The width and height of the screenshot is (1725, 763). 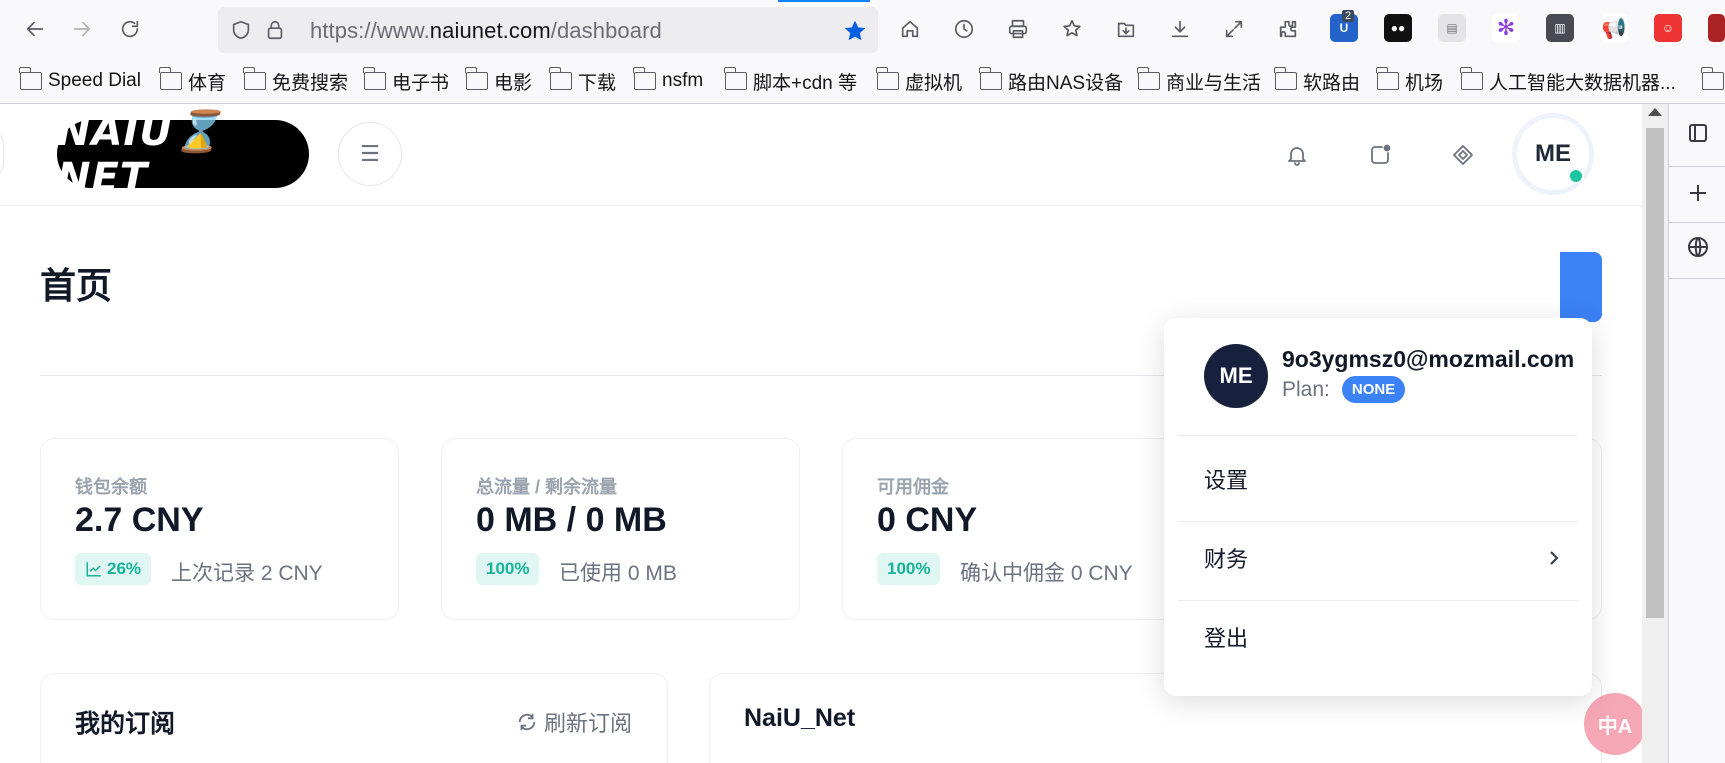 What do you see at coordinates (192, 80) in the screenshot?
I see `bookmark-folder: 体育` at bounding box center [192, 80].